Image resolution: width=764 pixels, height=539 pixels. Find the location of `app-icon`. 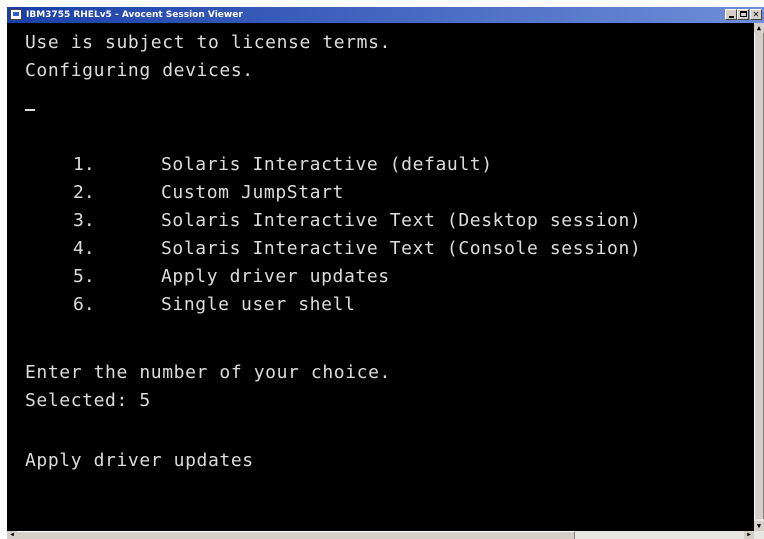

app-icon is located at coordinates (16, 14).